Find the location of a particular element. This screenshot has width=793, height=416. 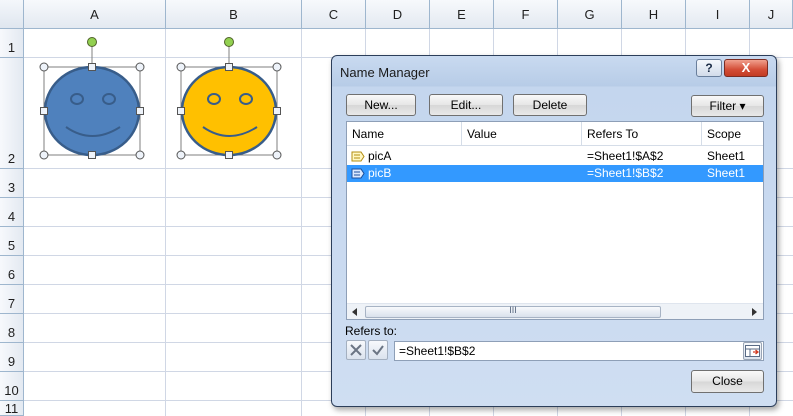

row-header-7: 7 is located at coordinates (12, 299).